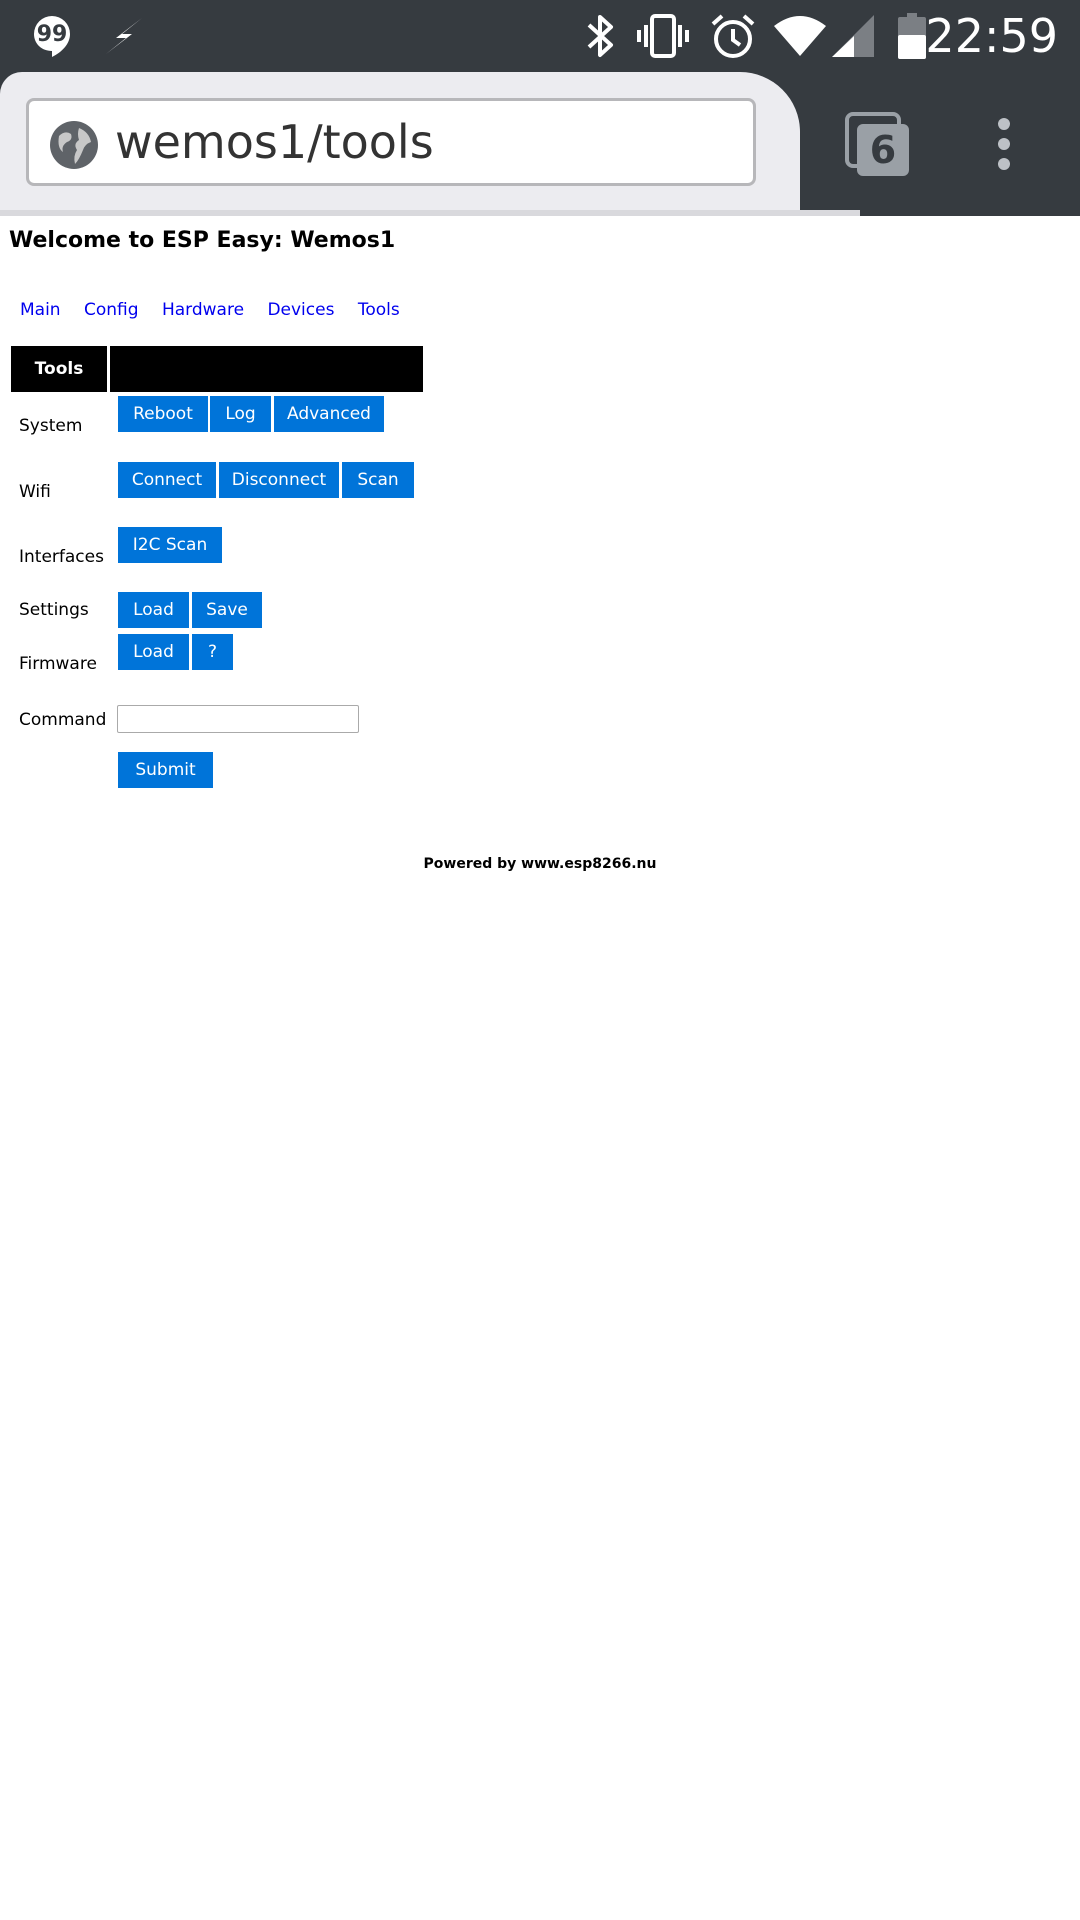 Image resolution: width=1080 pixels, height=1920 pixels. What do you see at coordinates (991, 36) in the screenshot?
I see `clock-time: 22:59` at bounding box center [991, 36].